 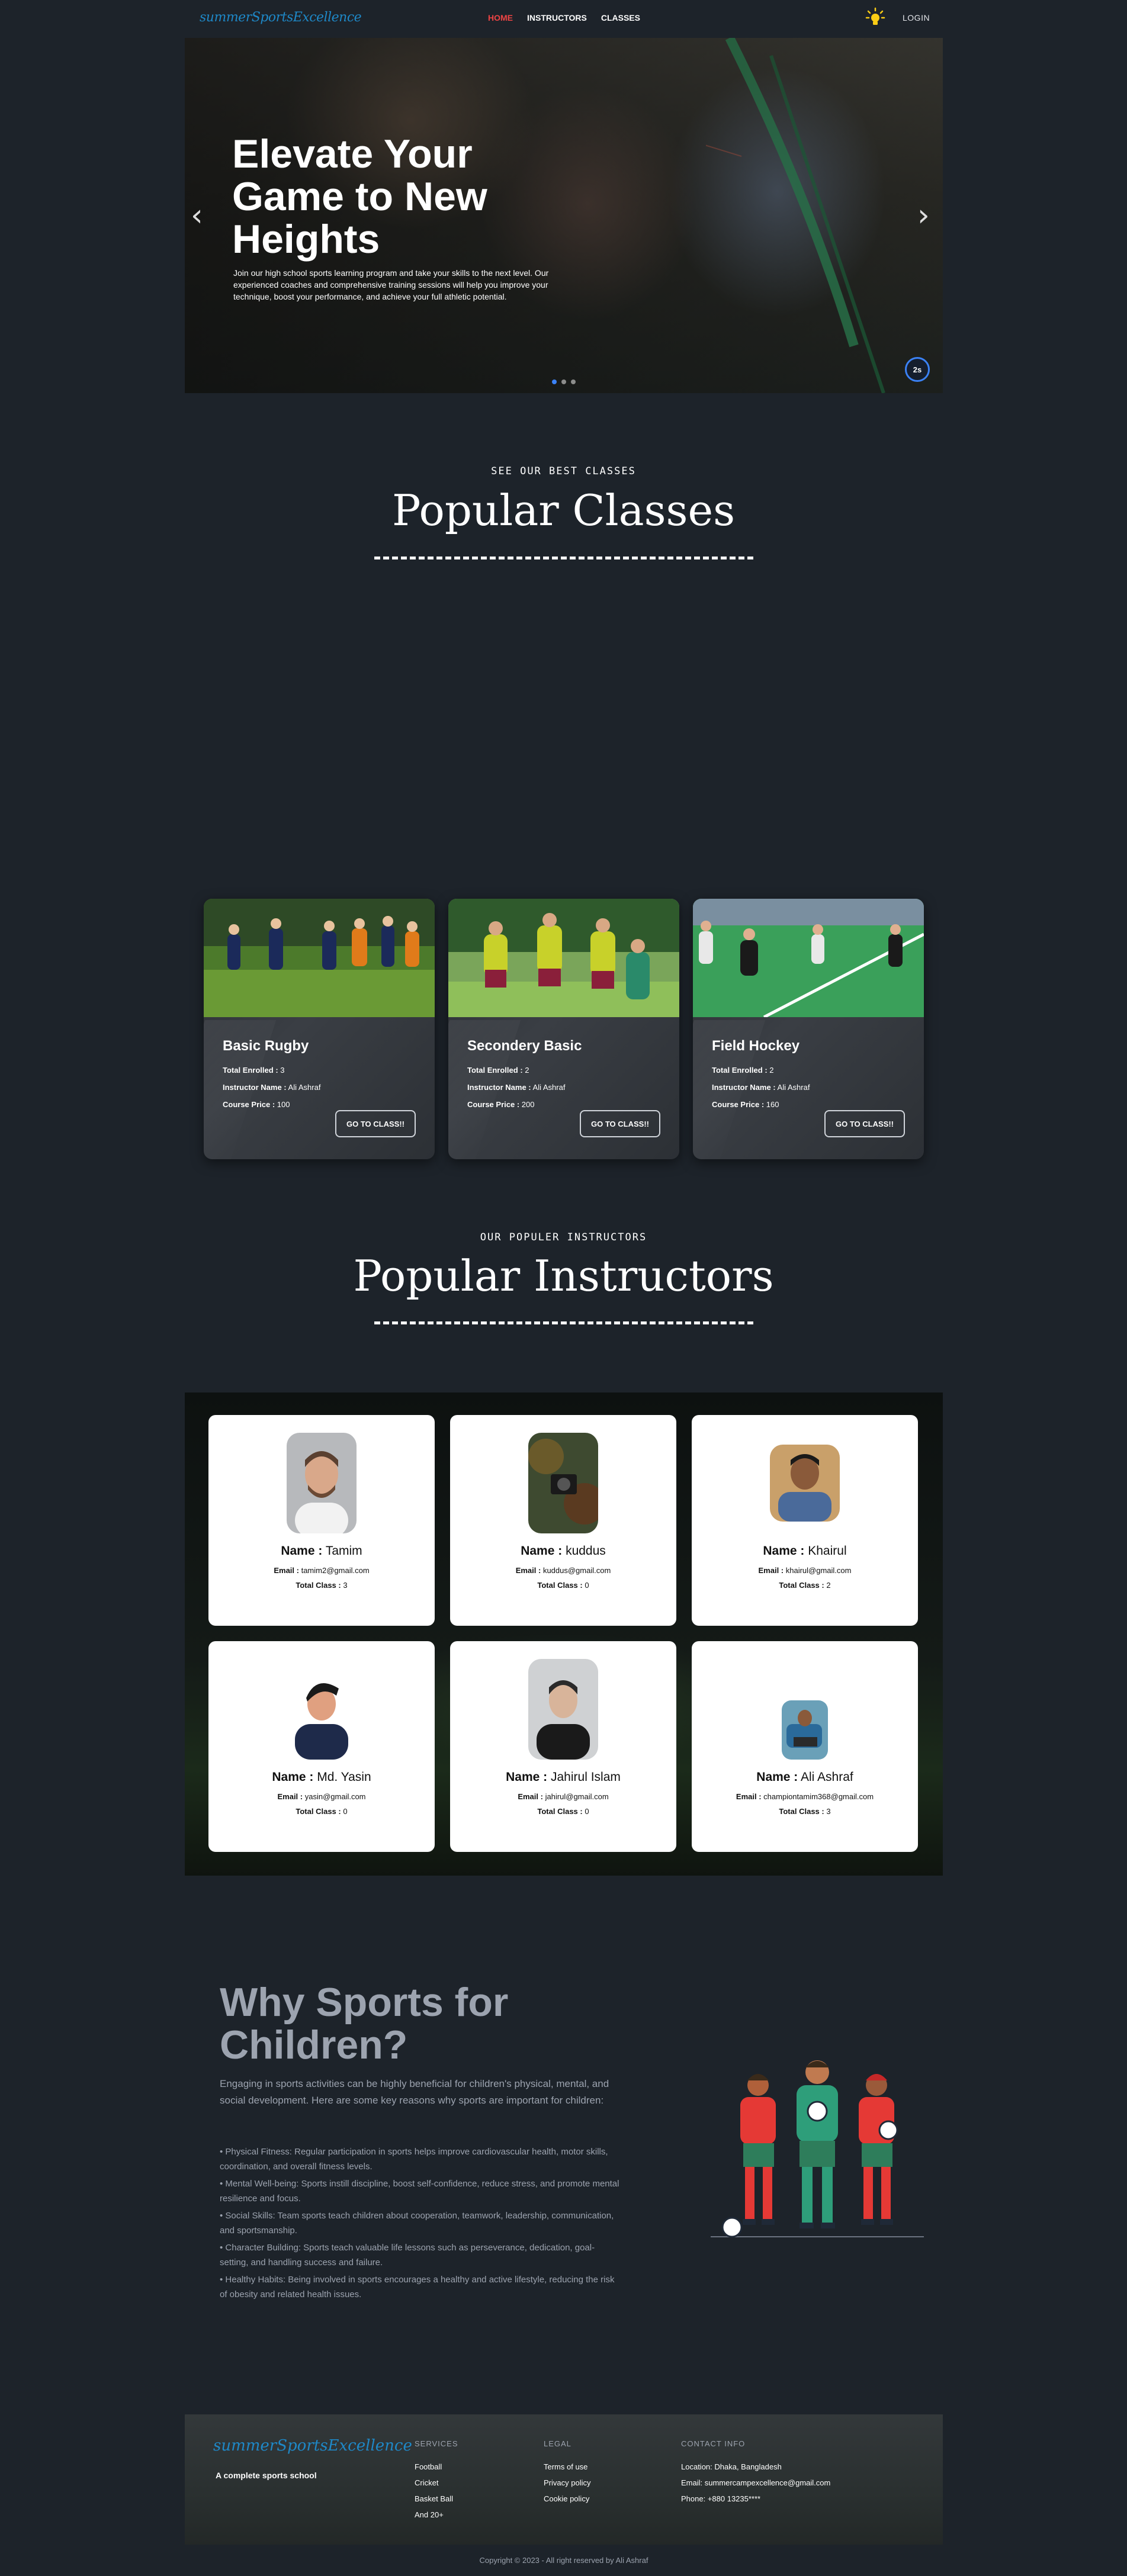 What do you see at coordinates (437, 2515) in the screenshot?
I see `footer-link: And 20+` at bounding box center [437, 2515].